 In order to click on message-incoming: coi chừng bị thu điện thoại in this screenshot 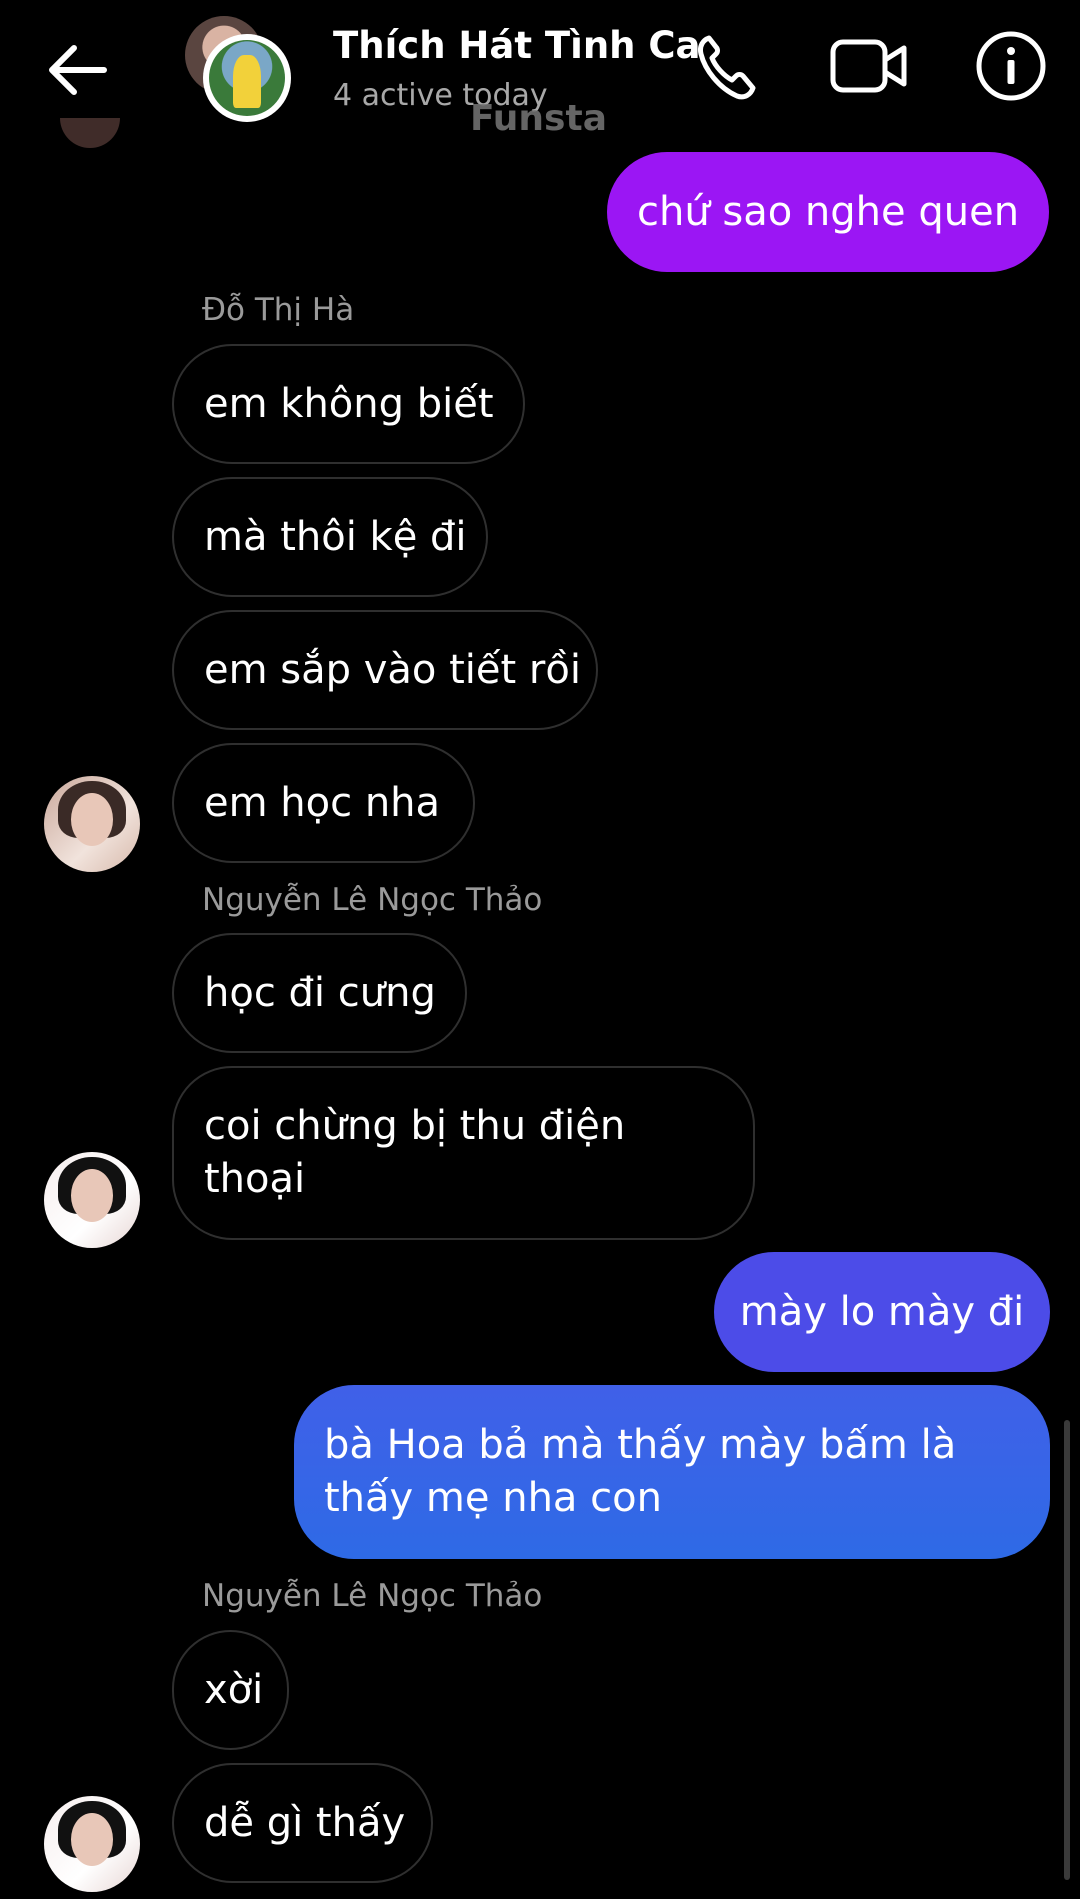, I will do `click(463, 1153)`.